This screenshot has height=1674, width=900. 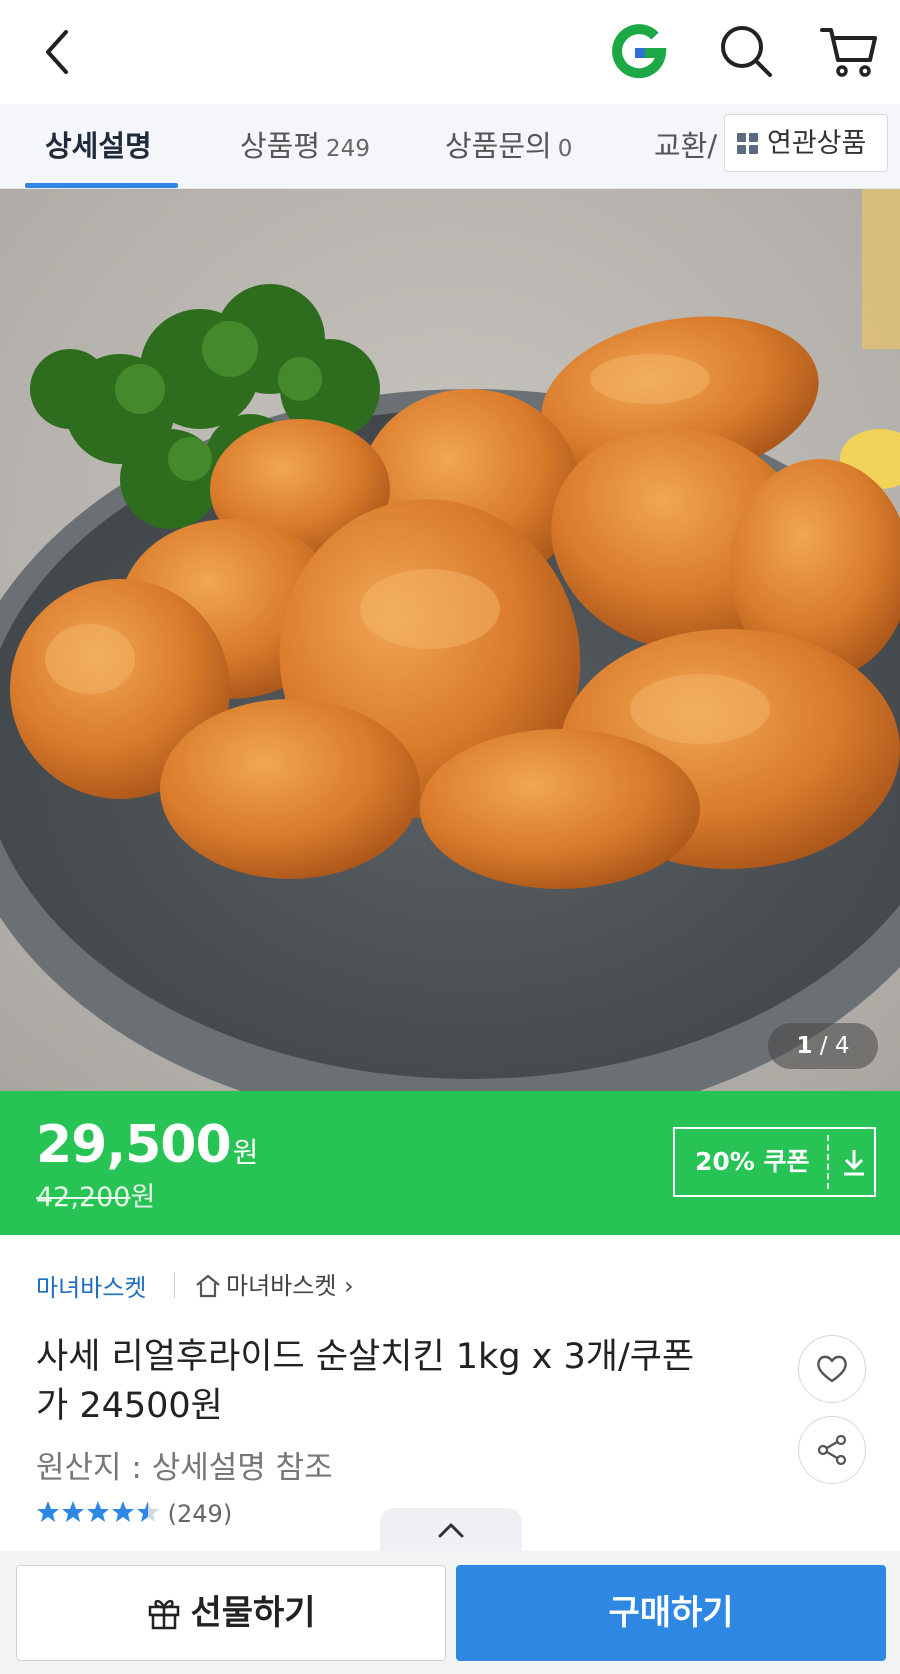 I want to click on expand-toggle, so click(x=451, y=1530).